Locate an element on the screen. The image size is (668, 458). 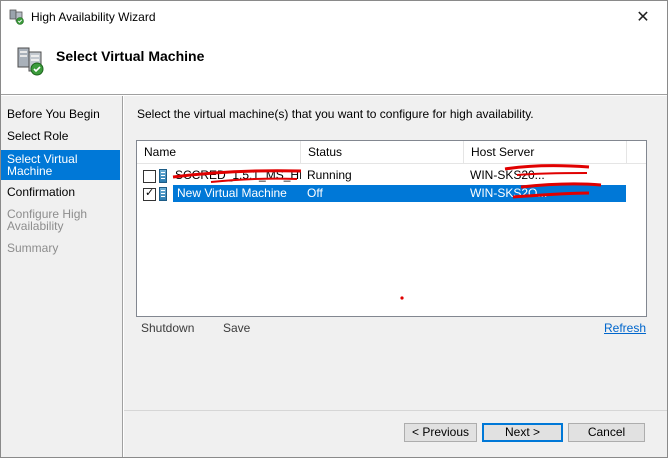
column-header-host-server: Host Server is located at coordinates (545, 152).